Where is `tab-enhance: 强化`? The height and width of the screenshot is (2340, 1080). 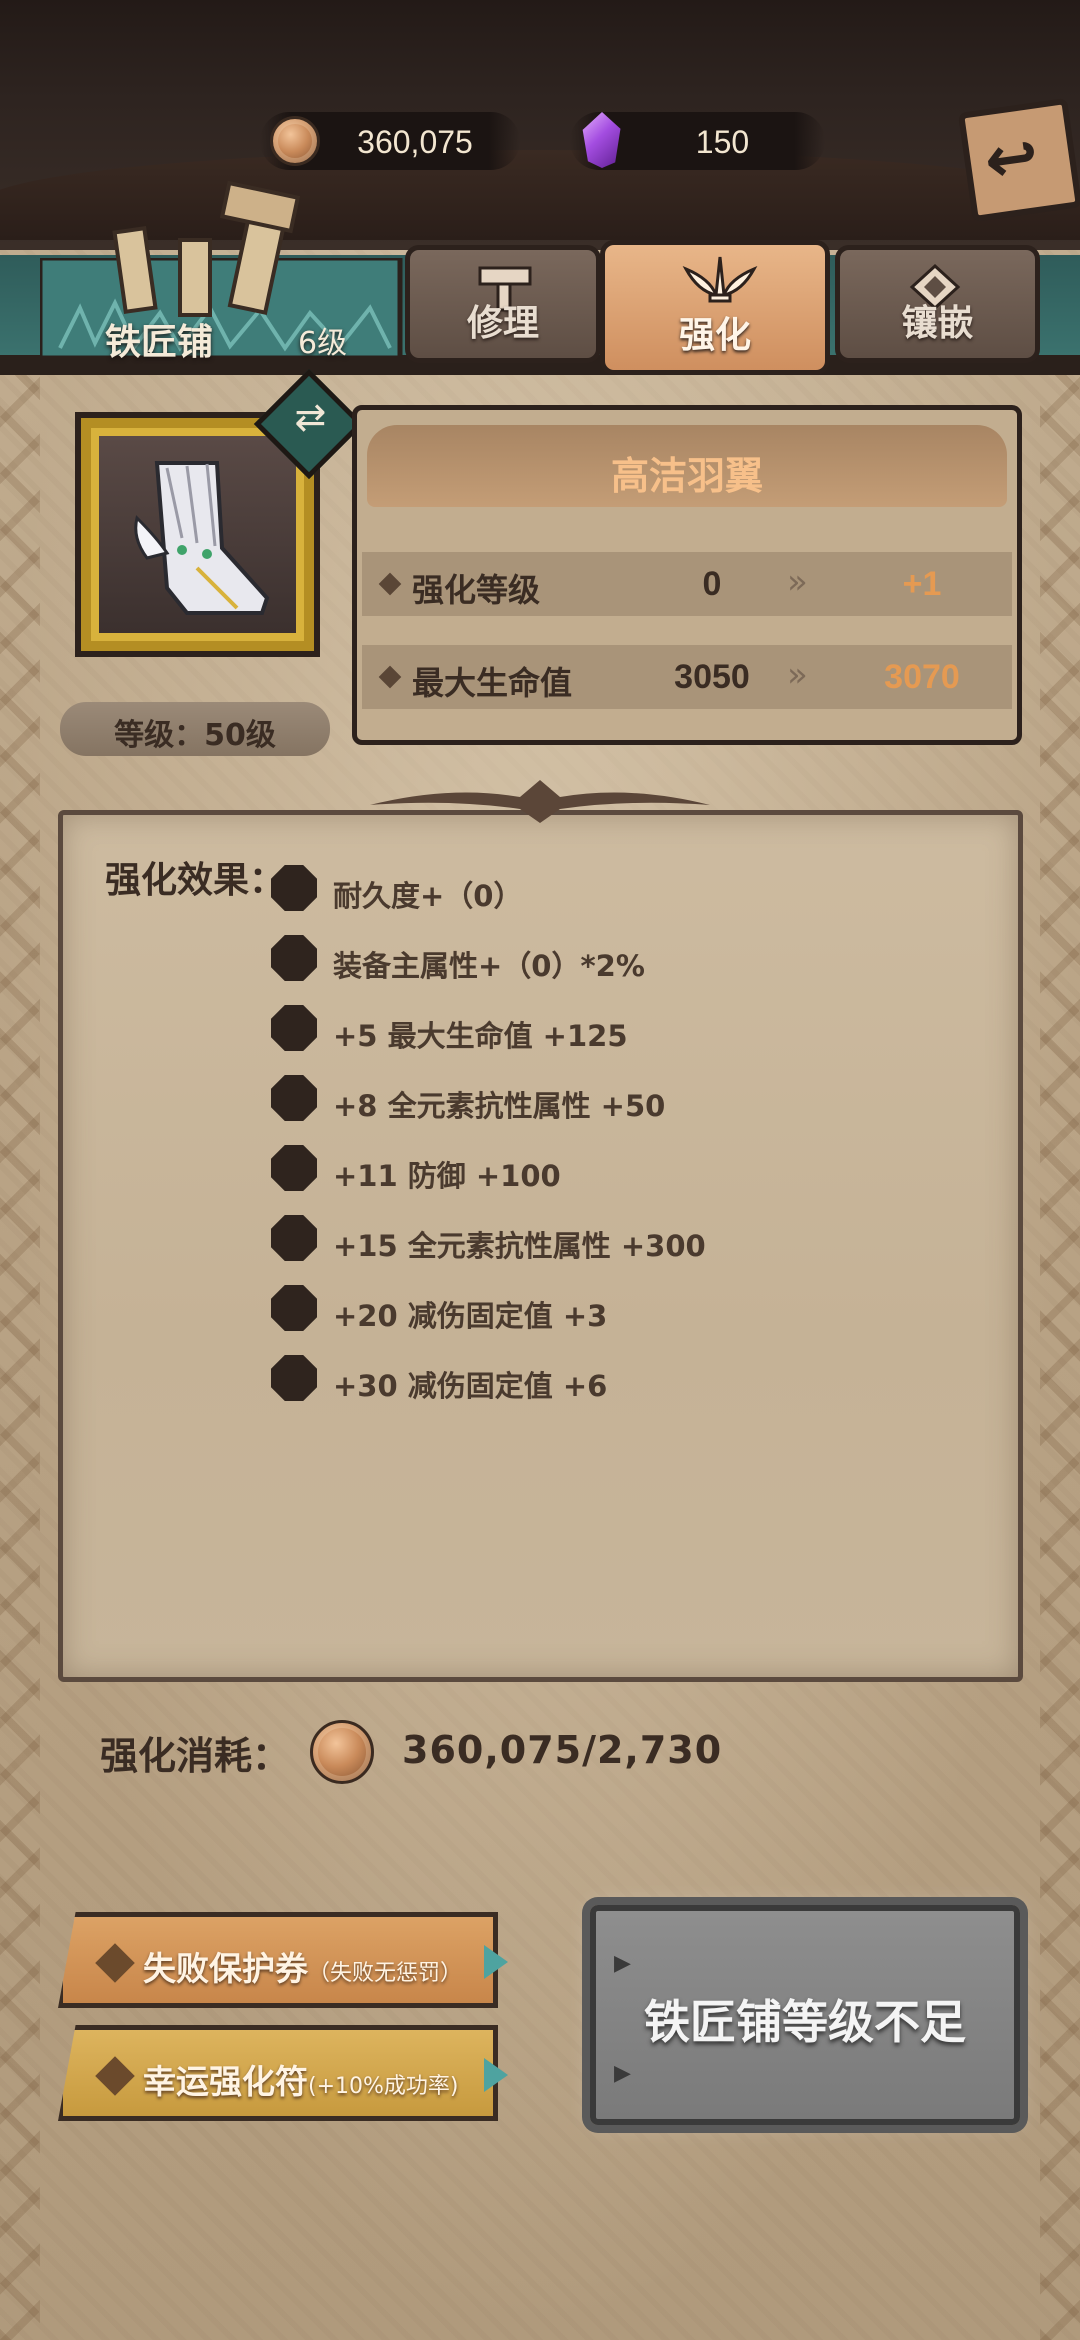 tab-enhance: 强化 is located at coordinates (715, 307).